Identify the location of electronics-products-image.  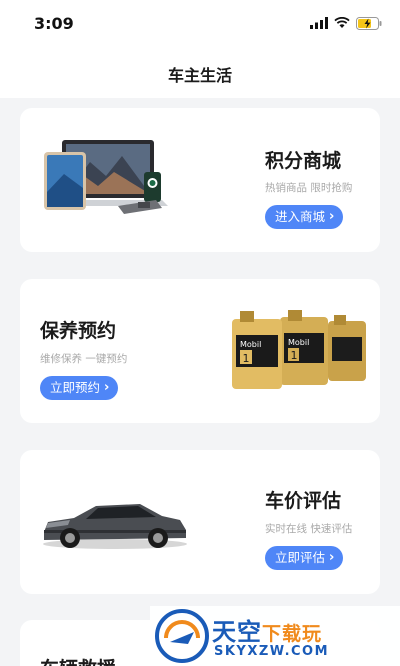
(106, 177).